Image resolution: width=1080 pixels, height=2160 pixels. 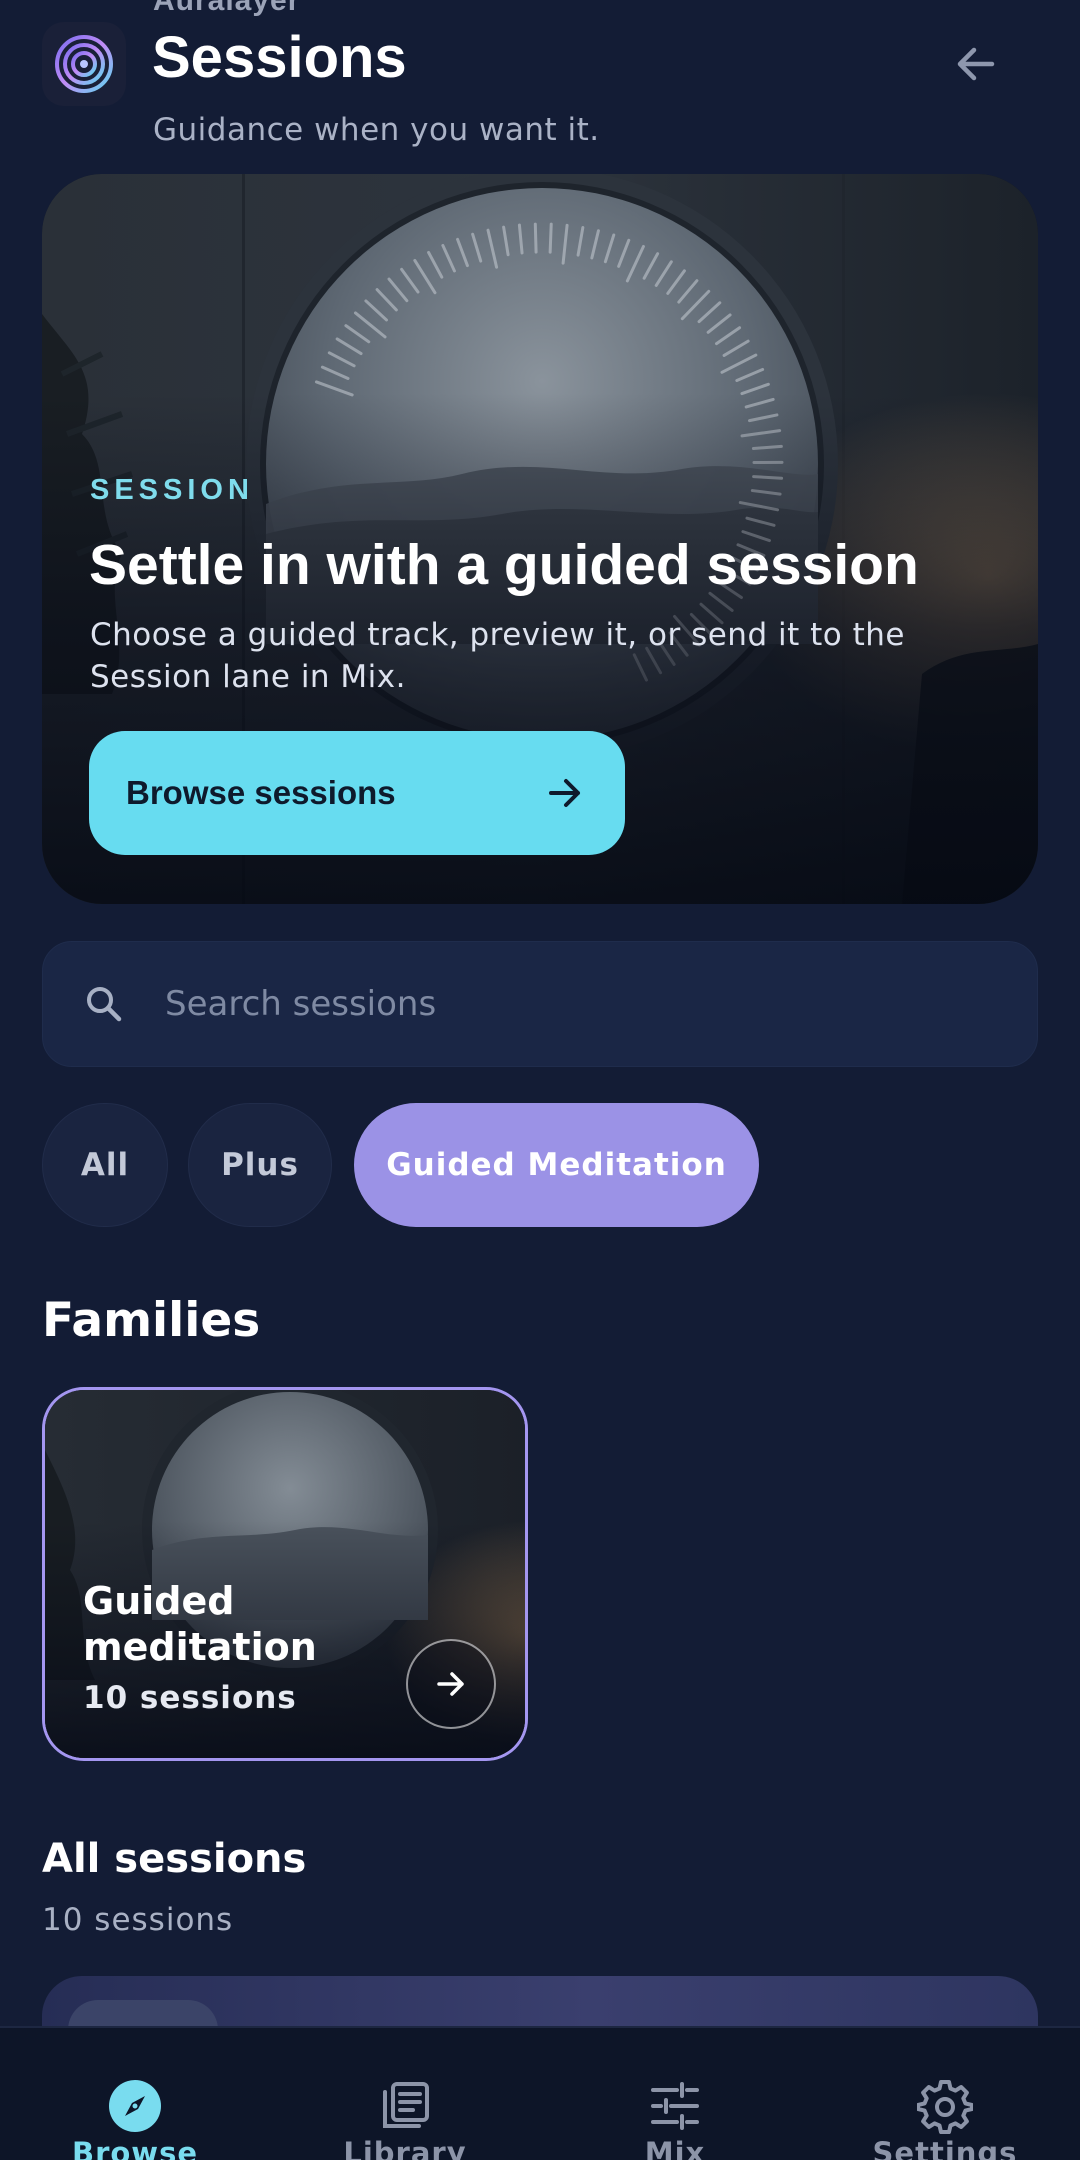 I want to click on nav-item-settings: Settings, so click(x=945, y=2094).